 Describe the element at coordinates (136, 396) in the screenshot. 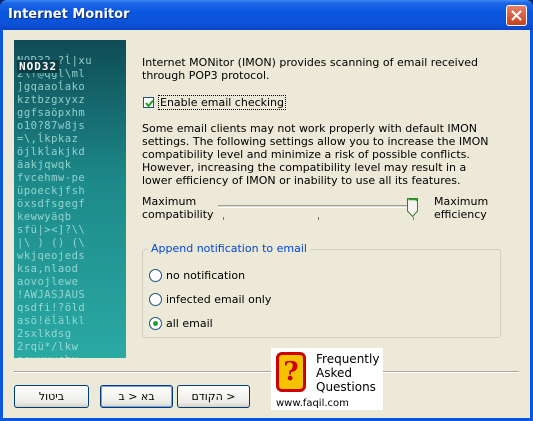

I see `back-button: בא < ב` at that location.